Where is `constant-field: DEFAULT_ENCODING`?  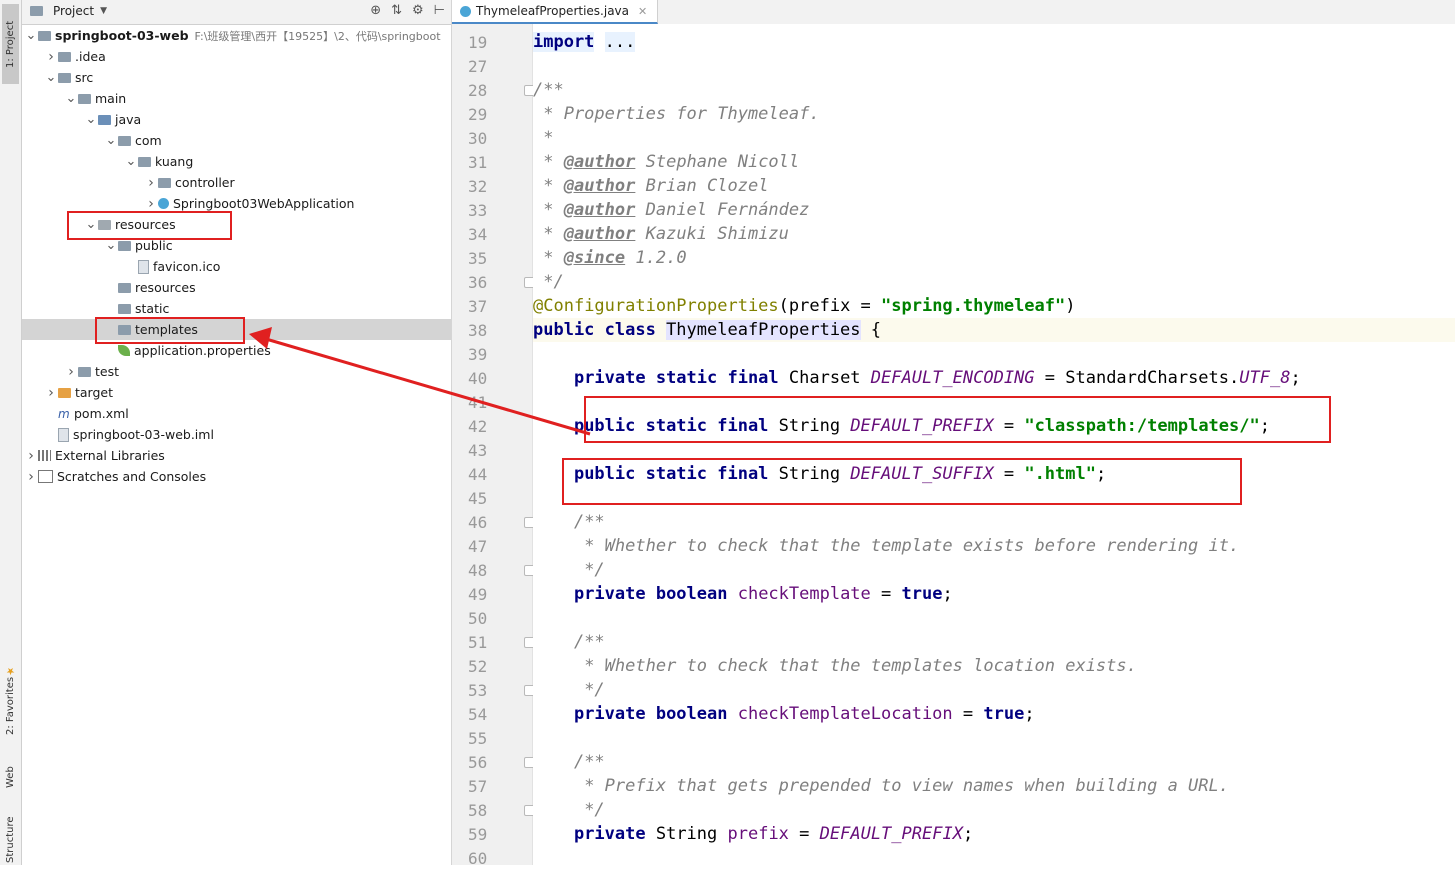
constant-field: DEFAULT_ENCODING is located at coordinates (953, 378).